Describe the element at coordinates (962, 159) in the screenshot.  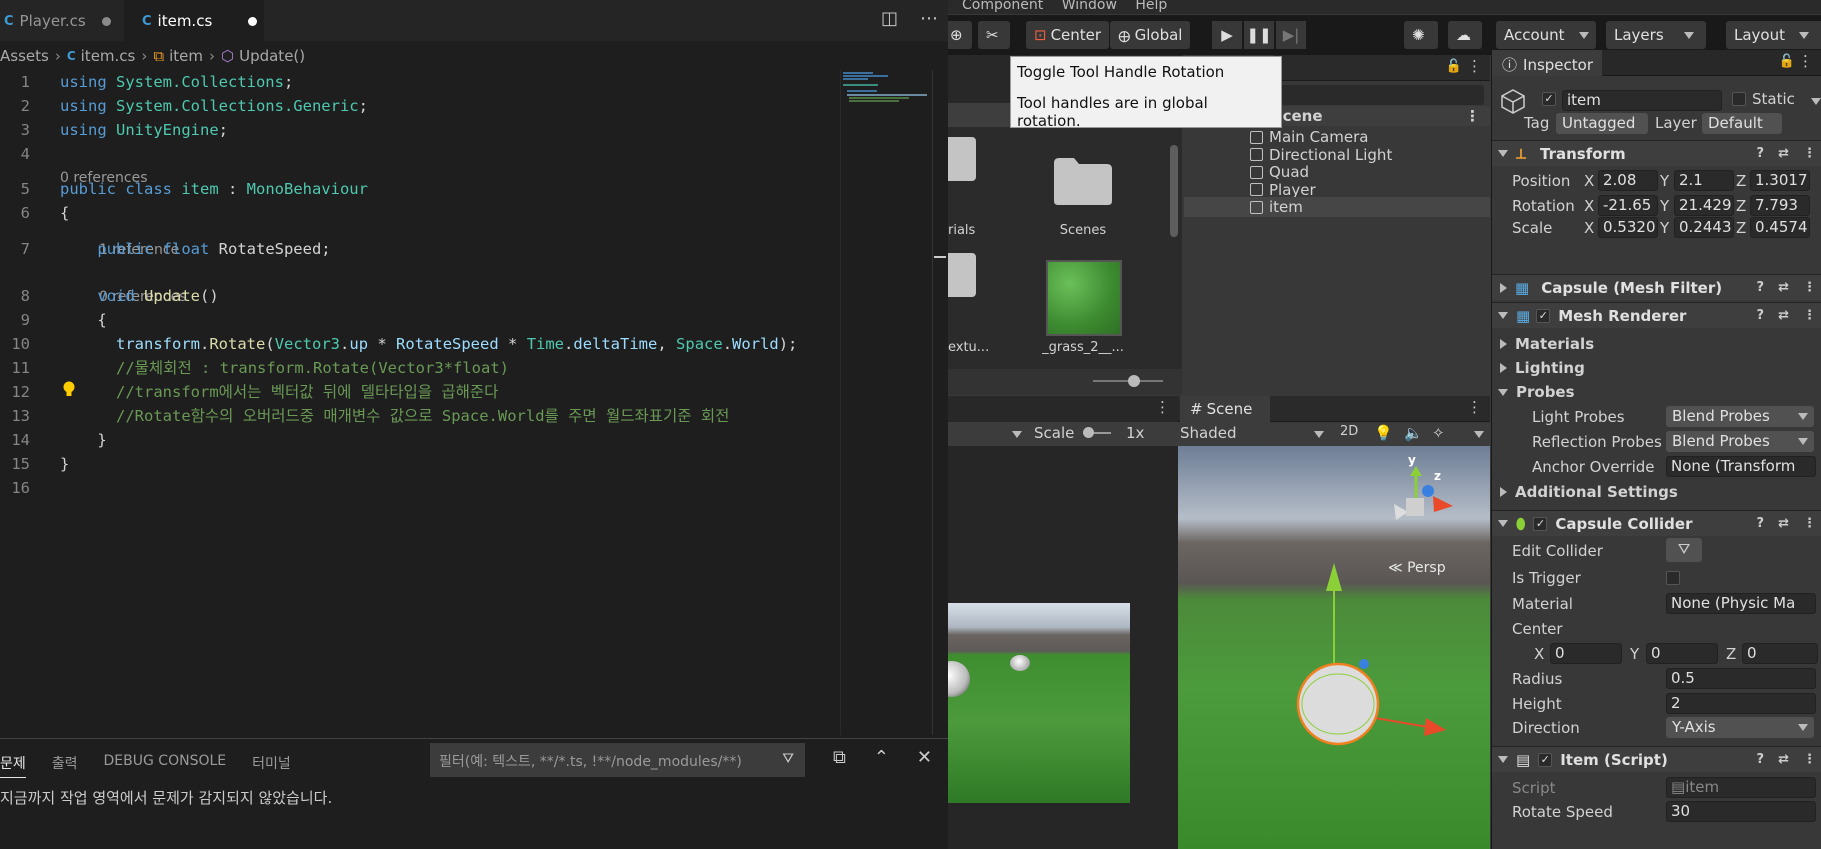
I see `folder-icon` at that location.